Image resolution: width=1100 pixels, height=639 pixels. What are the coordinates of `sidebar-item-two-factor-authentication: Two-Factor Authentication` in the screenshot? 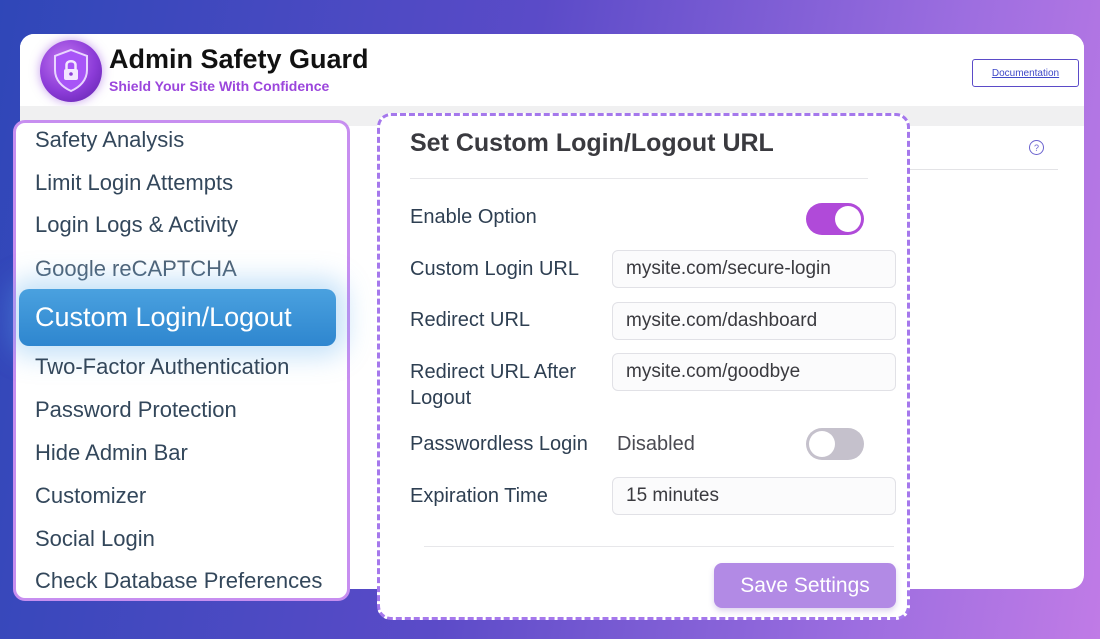 It's located at (162, 367).